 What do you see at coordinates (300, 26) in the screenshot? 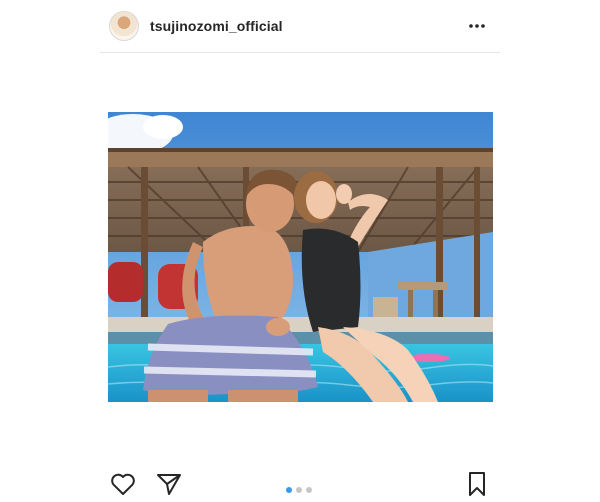
I see `post-header: tsujinozomi_official` at bounding box center [300, 26].